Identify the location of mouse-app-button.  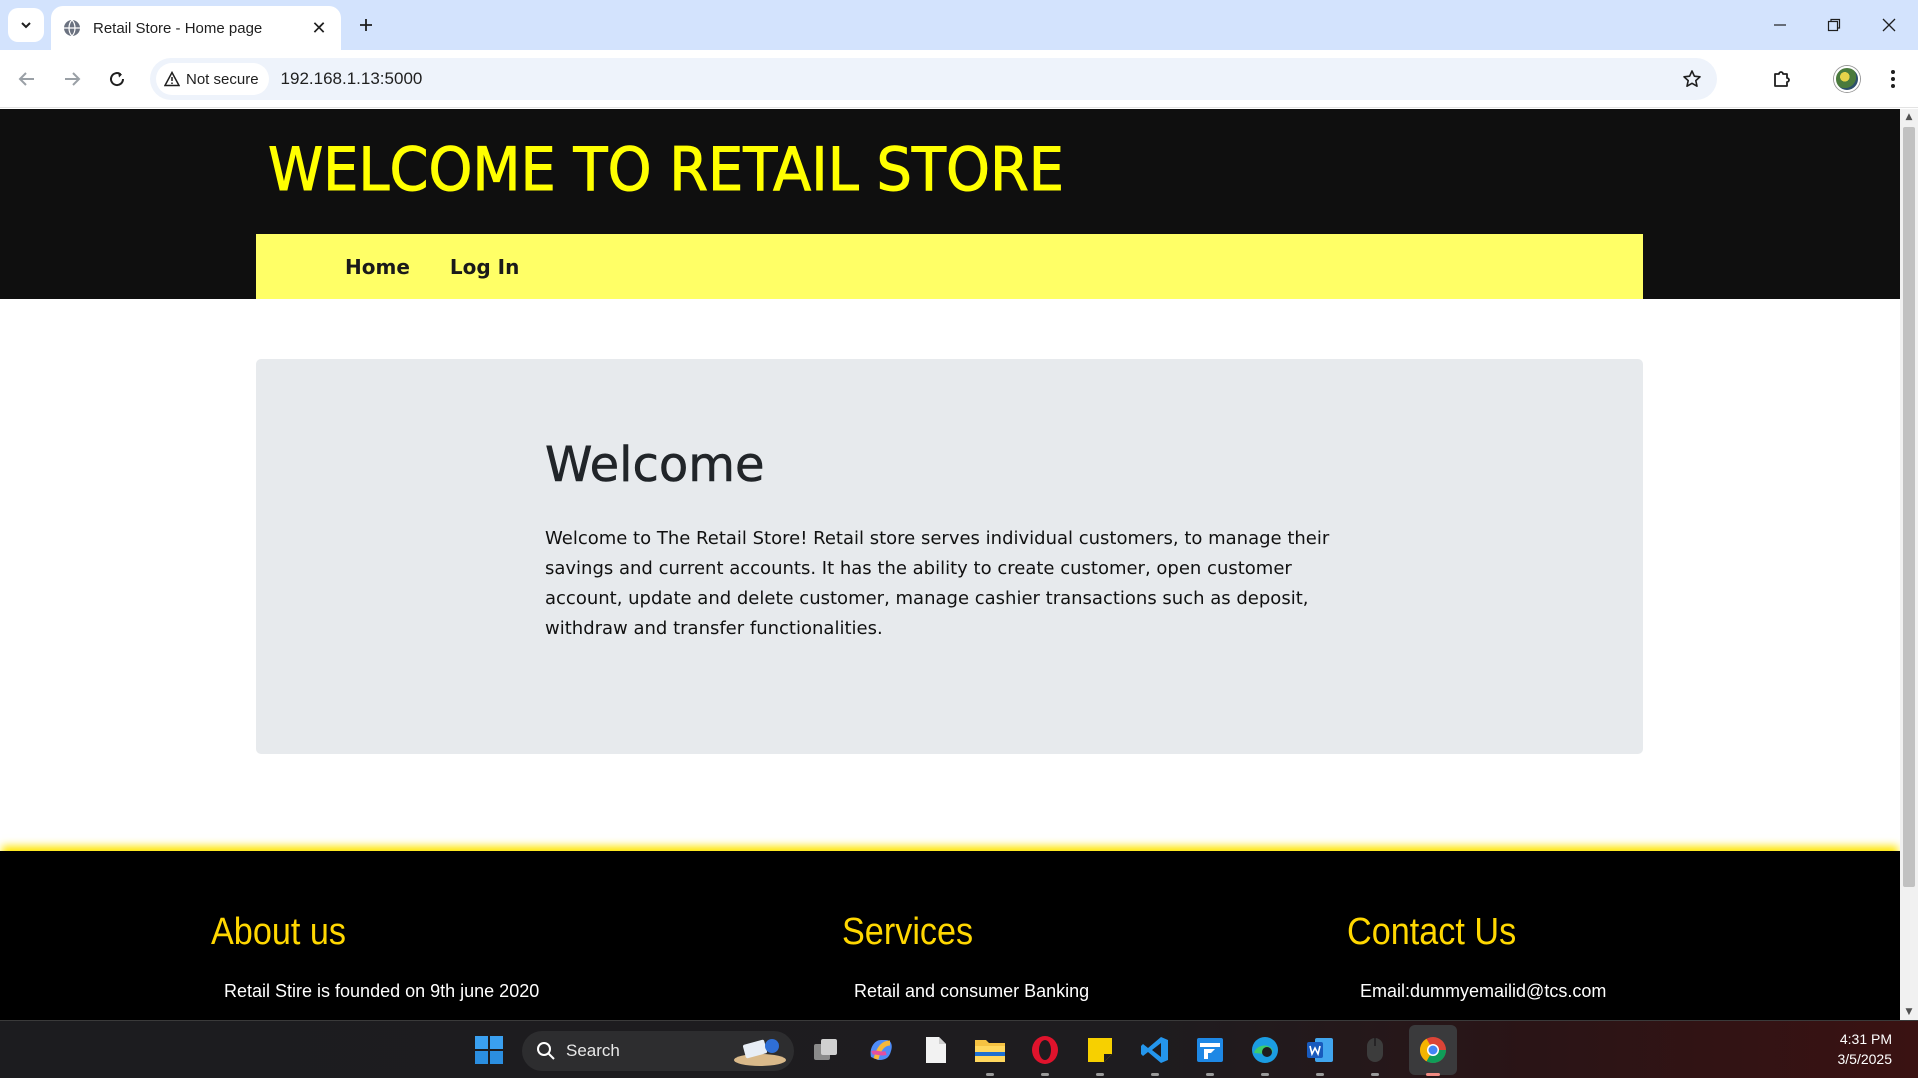
(1375, 1050).